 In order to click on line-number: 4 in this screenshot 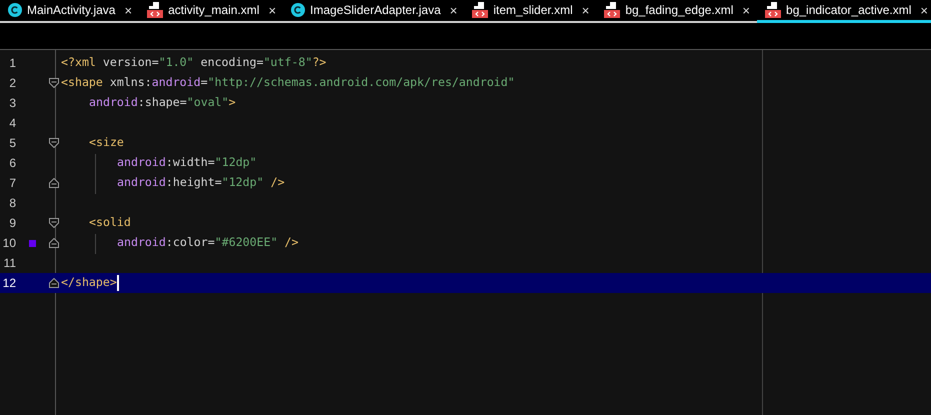, I will do `click(12, 123)`.